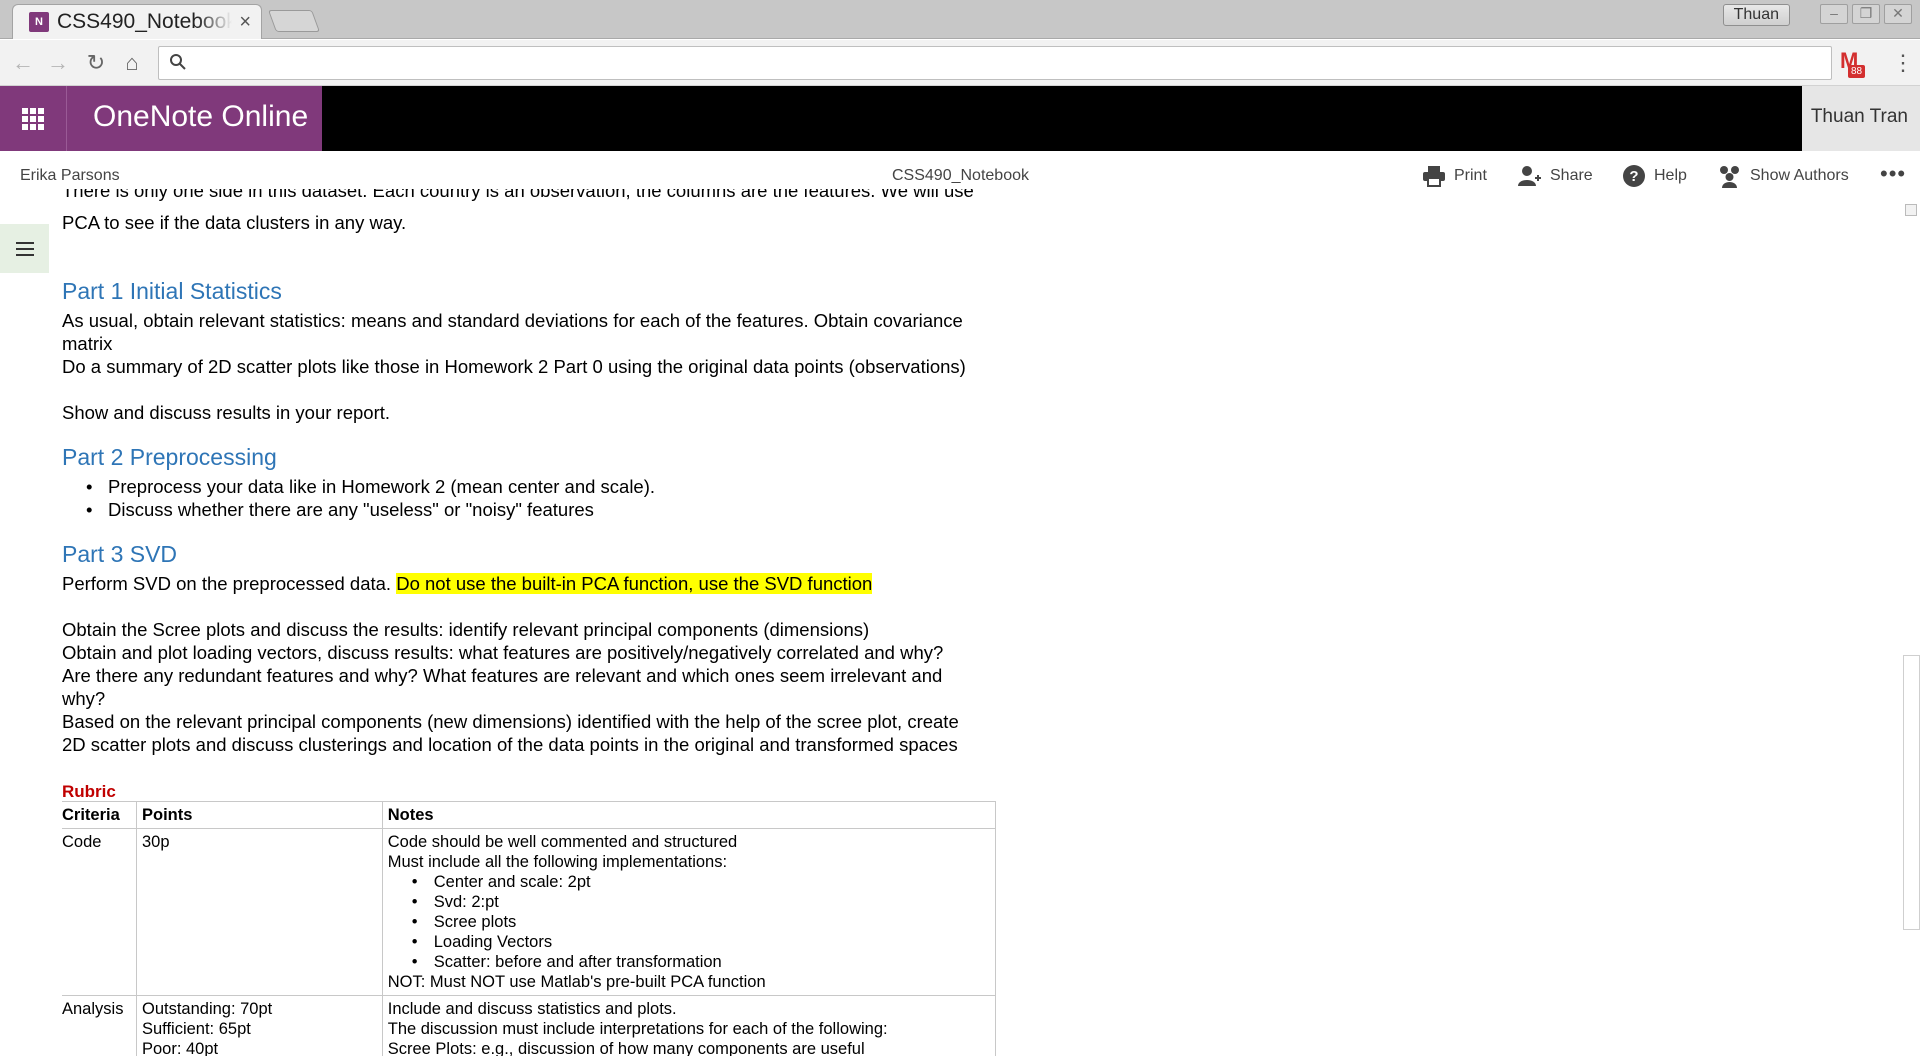  I want to click on rubric-label: Rubric, so click(89, 791).